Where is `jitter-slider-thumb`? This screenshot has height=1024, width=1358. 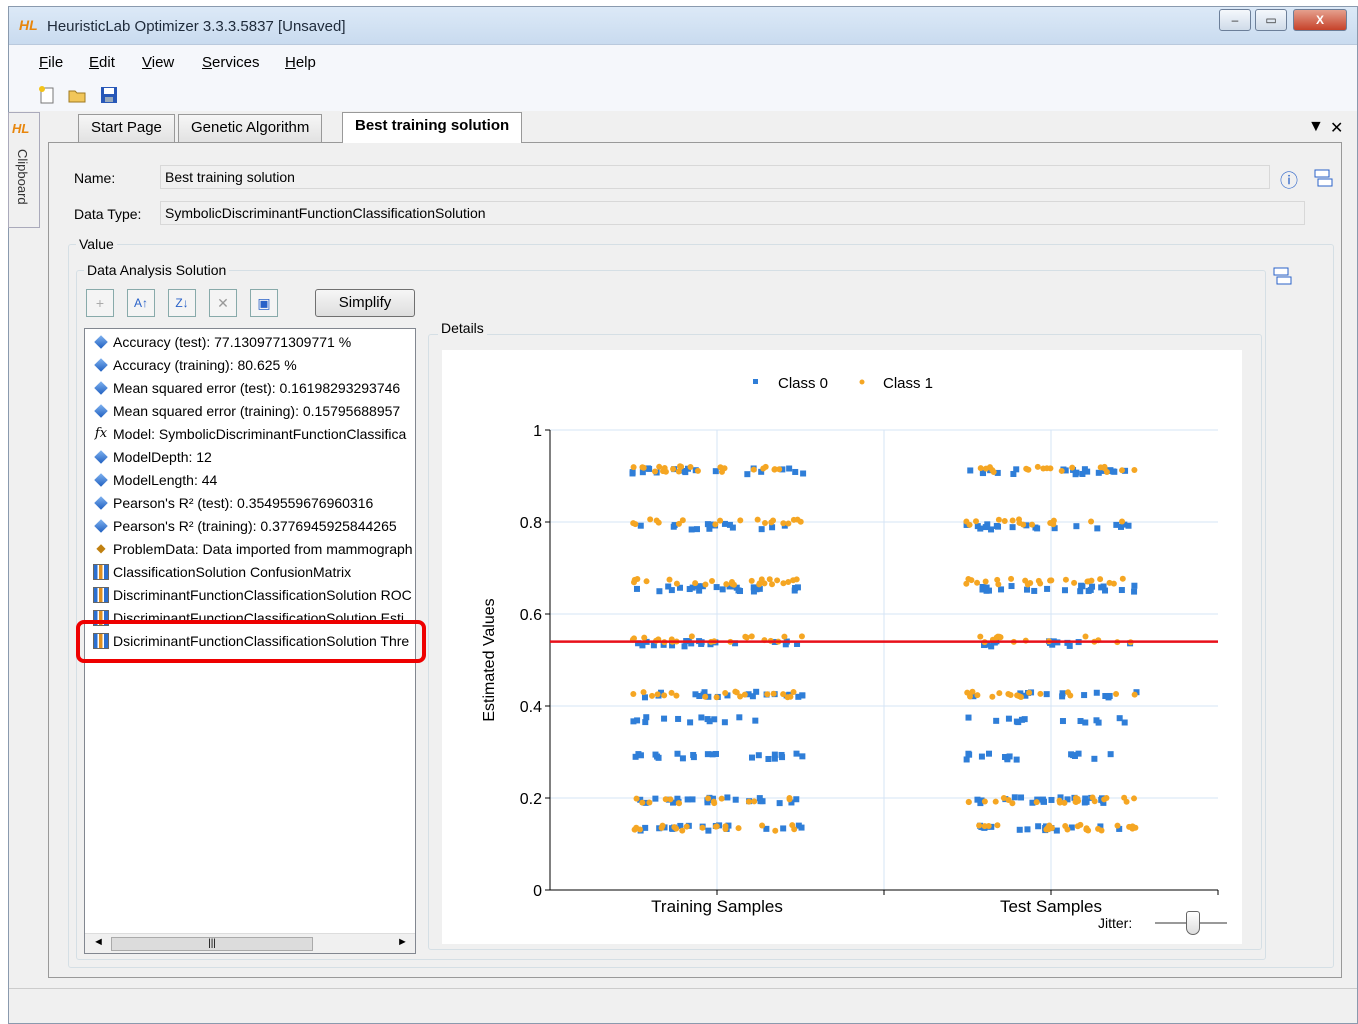 jitter-slider-thumb is located at coordinates (1193, 923).